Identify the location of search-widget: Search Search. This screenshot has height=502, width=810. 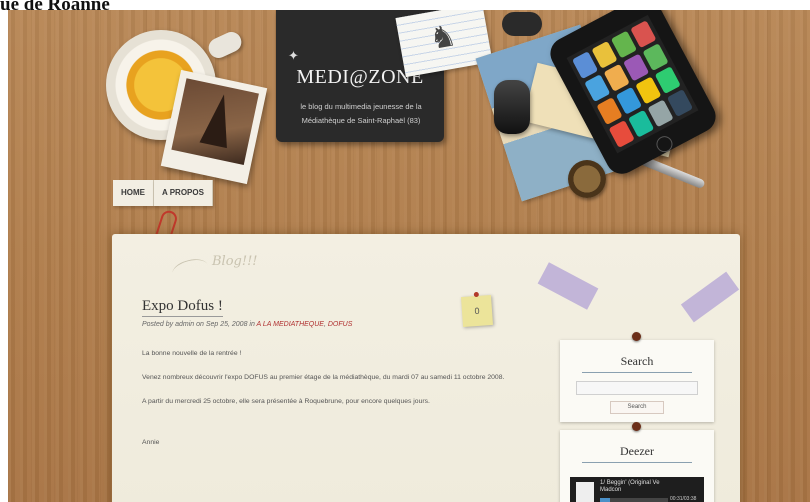
(637, 377).